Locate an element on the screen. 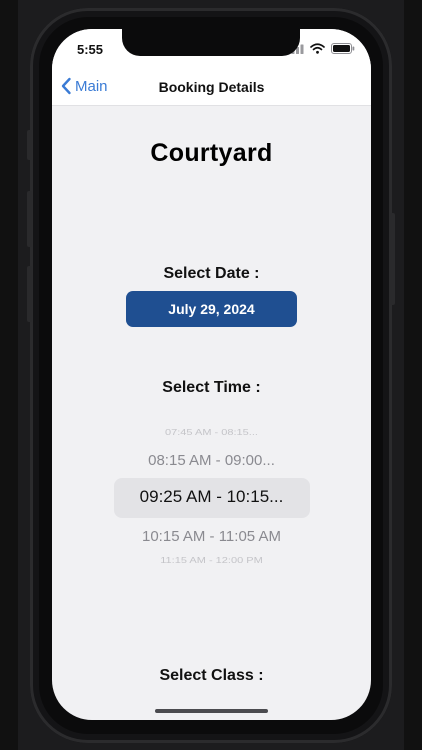 This screenshot has width=422, height=750. select-date-label: Select Date : is located at coordinates (211, 273).